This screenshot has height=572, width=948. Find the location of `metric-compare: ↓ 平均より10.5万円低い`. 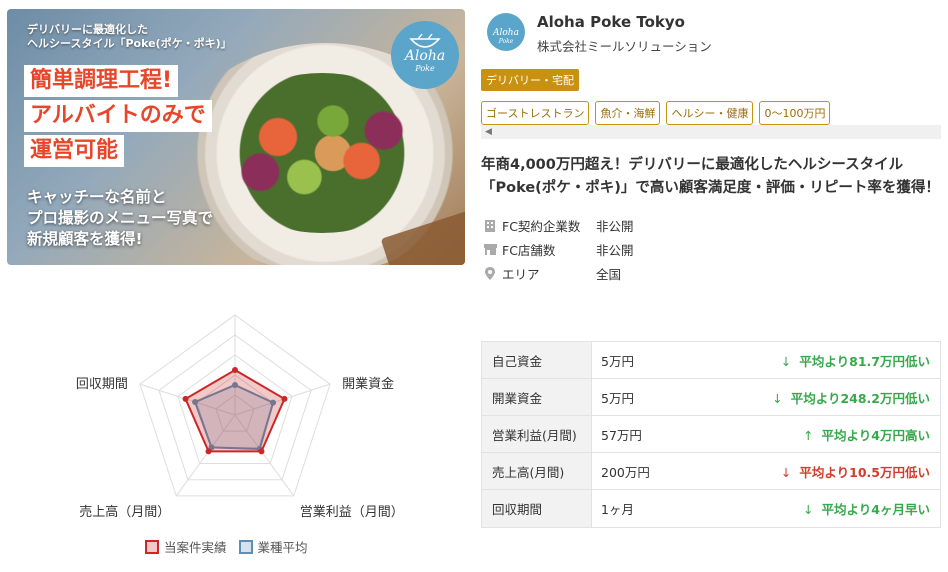

metric-compare: ↓ 平均より10.5万円低い is located at coordinates (826, 471).